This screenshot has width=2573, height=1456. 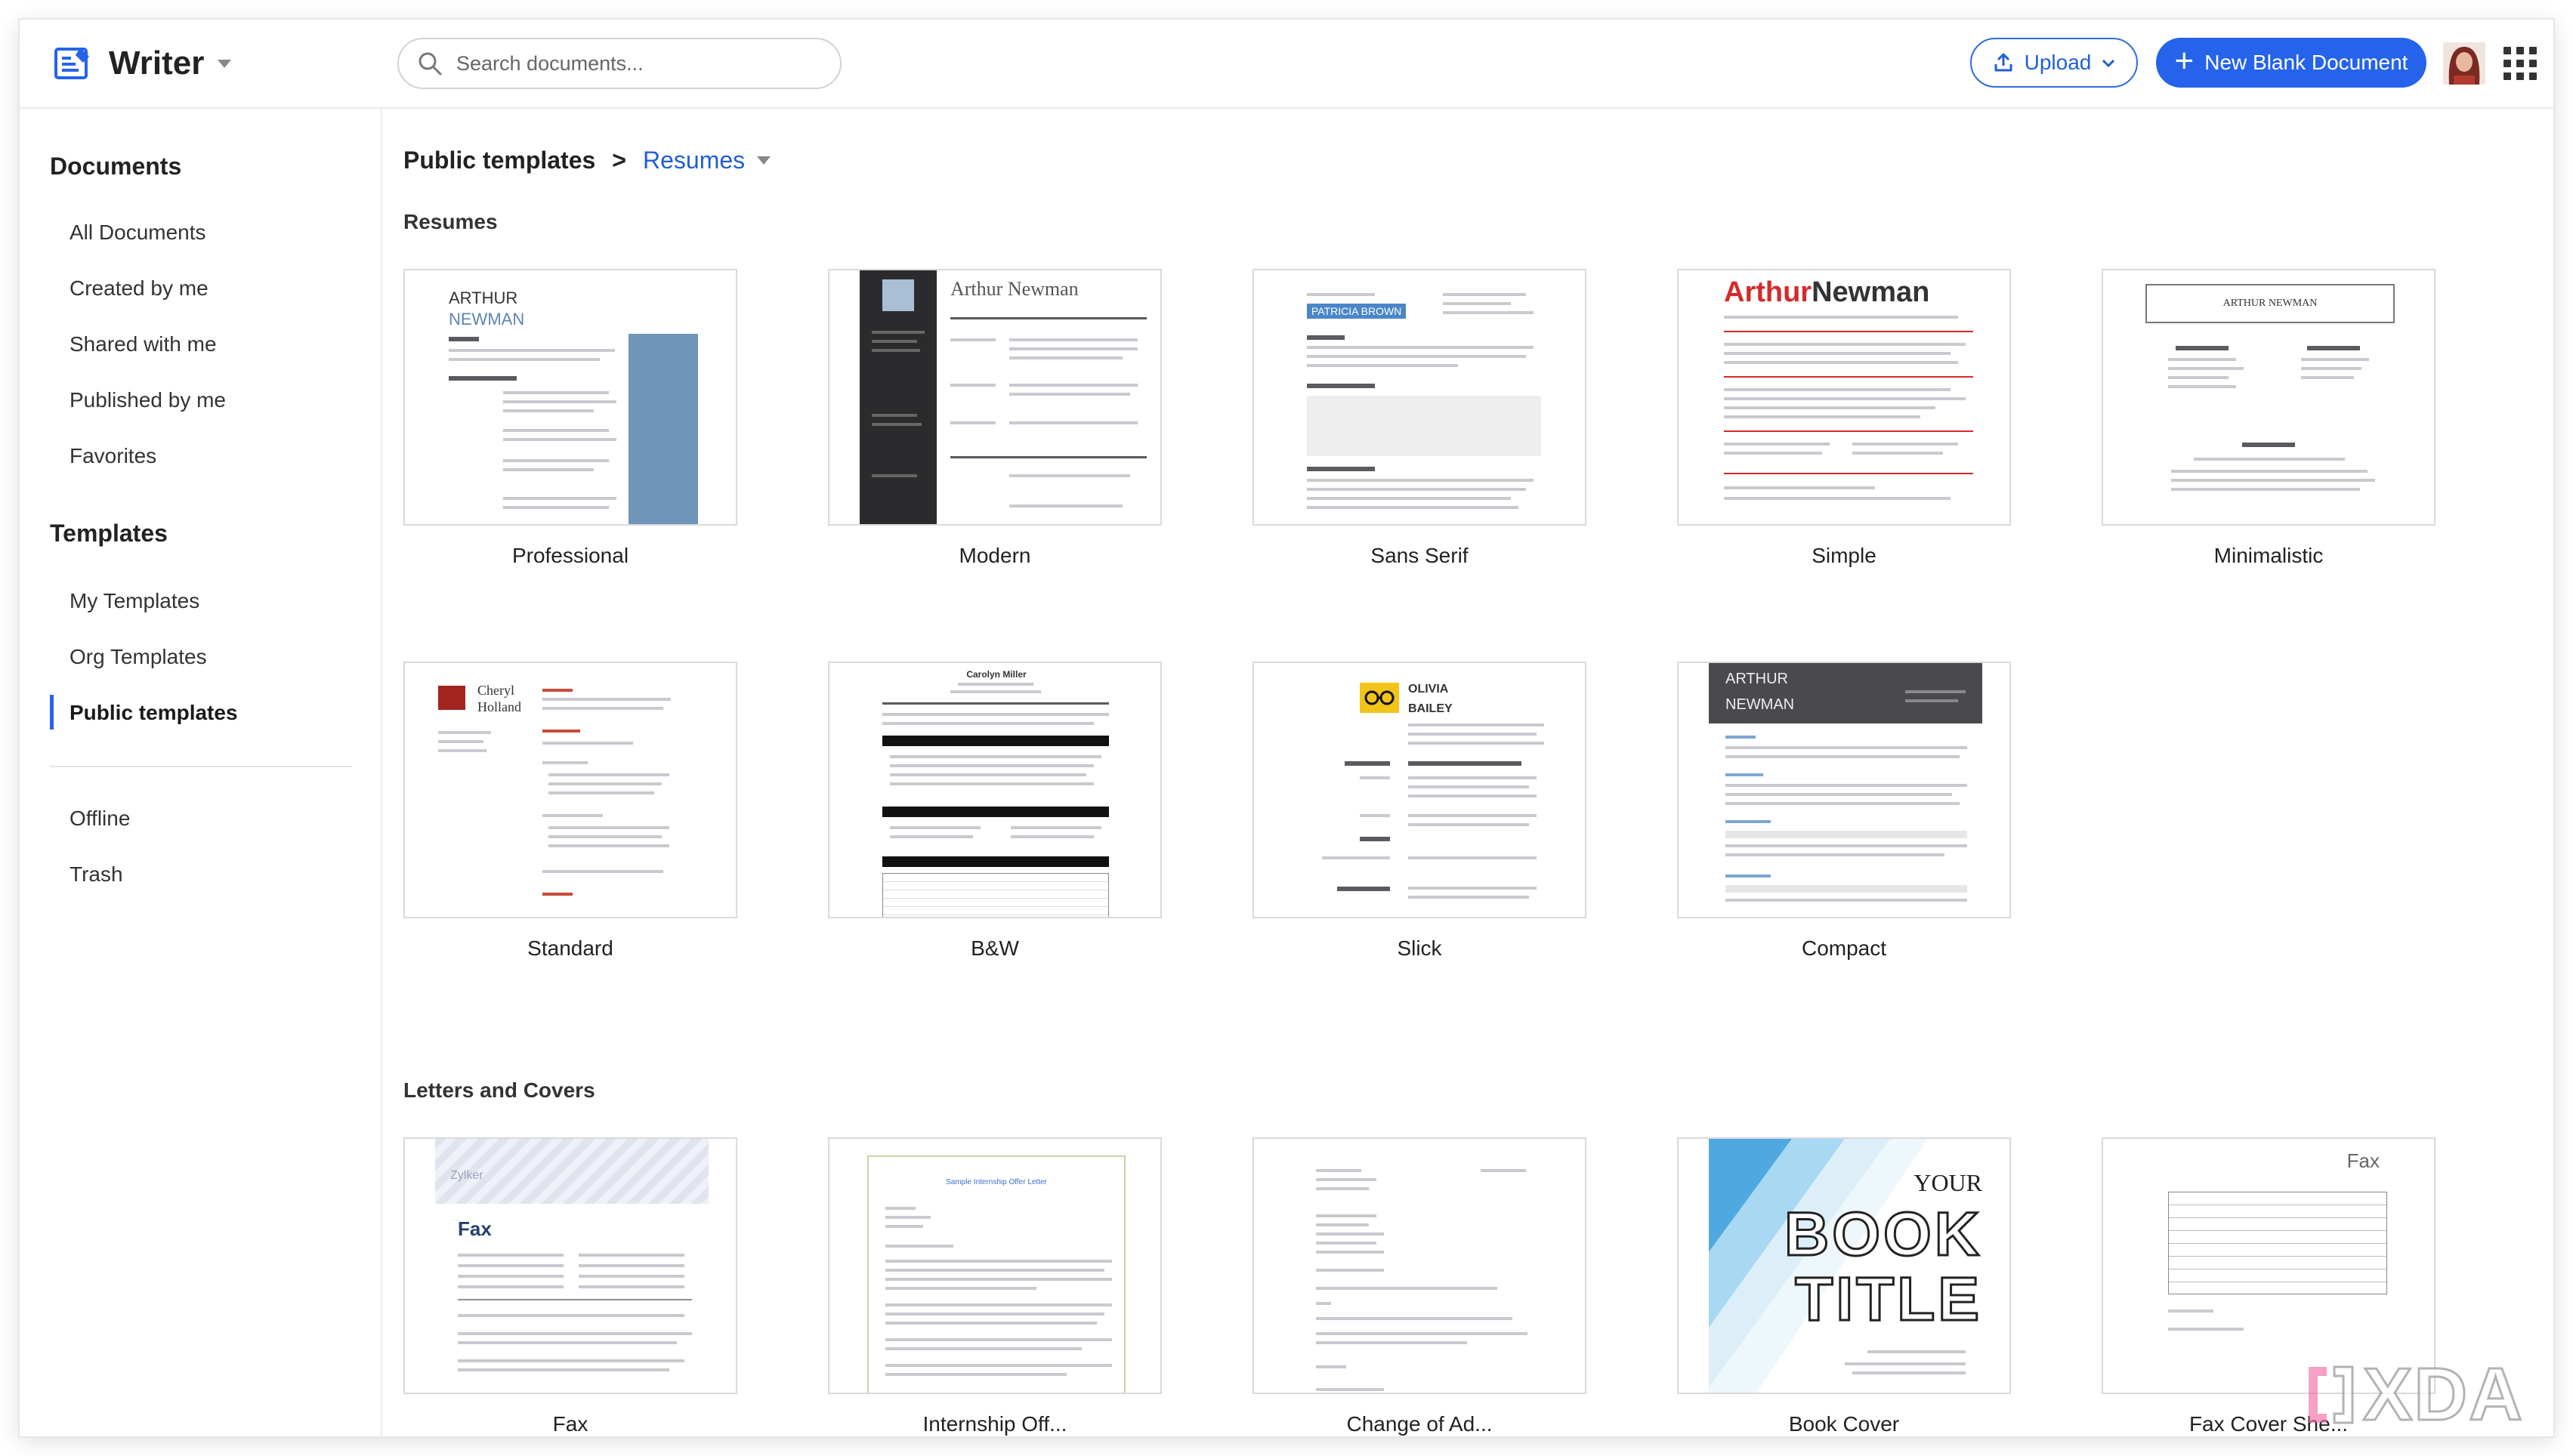 I want to click on avatar, so click(x=2464, y=63).